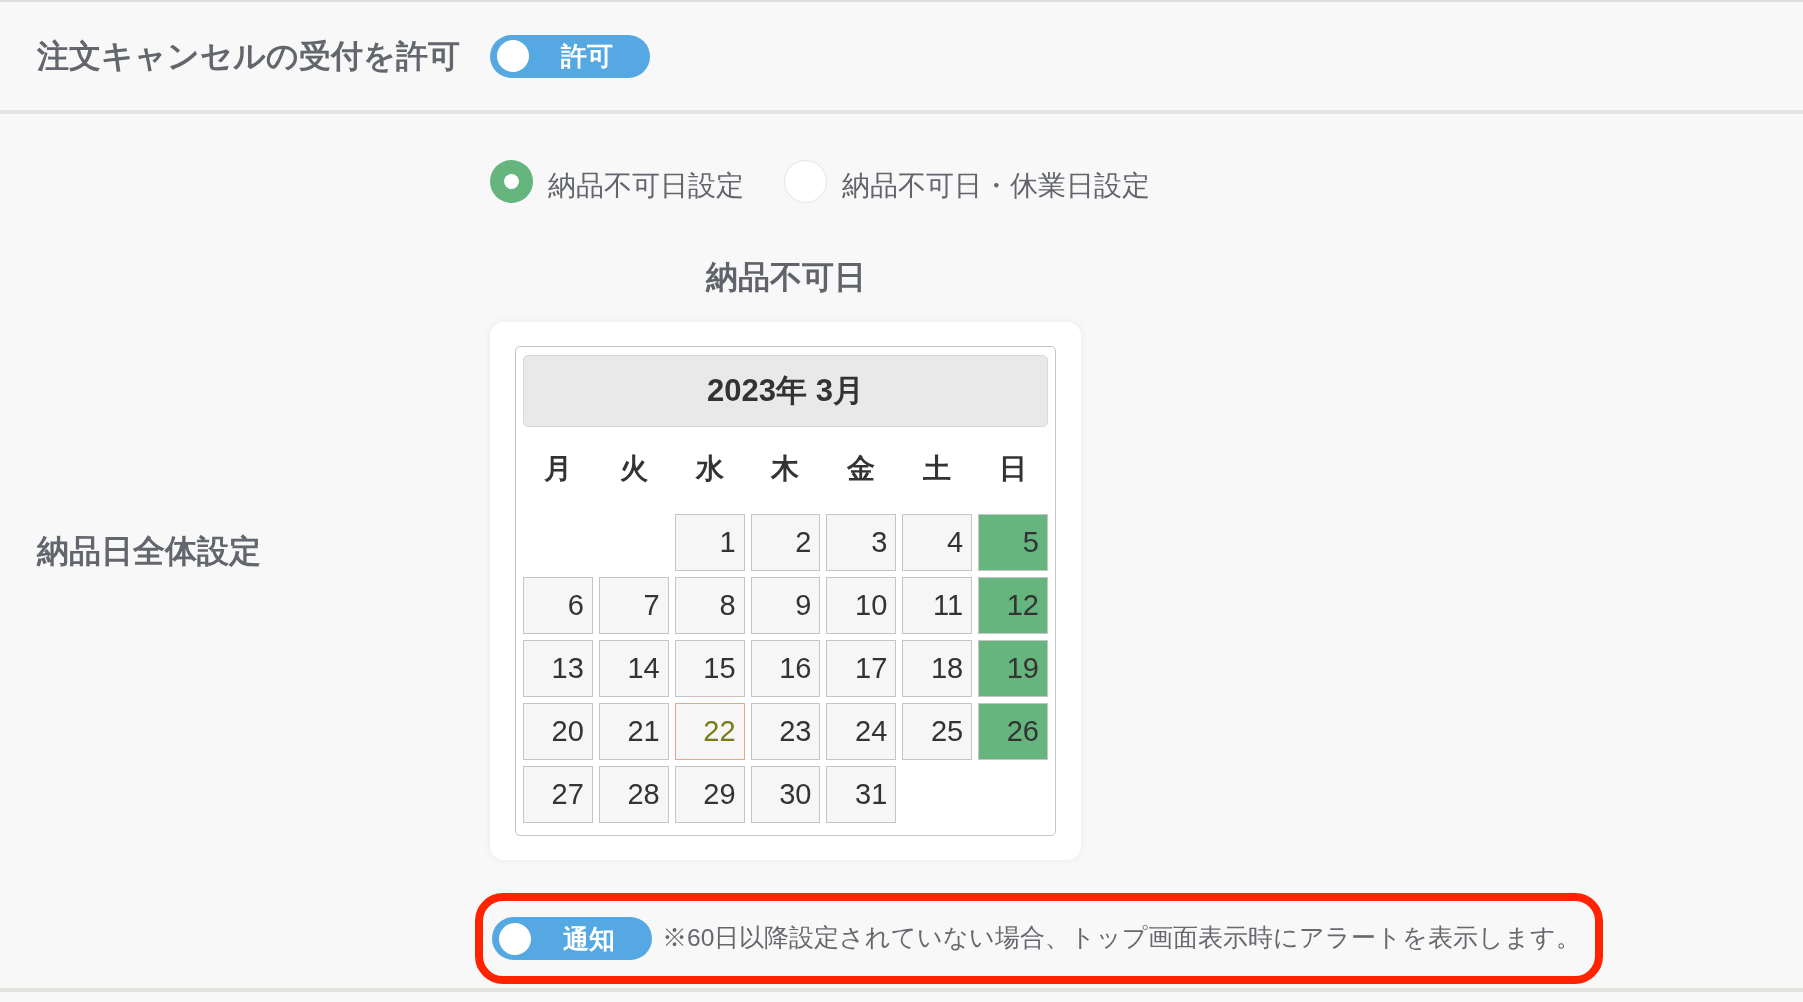 The height and width of the screenshot is (1002, 1803). Describe the element at coordinates (633, 731) in the screenshot. I see `day-cell: 21` at that location.